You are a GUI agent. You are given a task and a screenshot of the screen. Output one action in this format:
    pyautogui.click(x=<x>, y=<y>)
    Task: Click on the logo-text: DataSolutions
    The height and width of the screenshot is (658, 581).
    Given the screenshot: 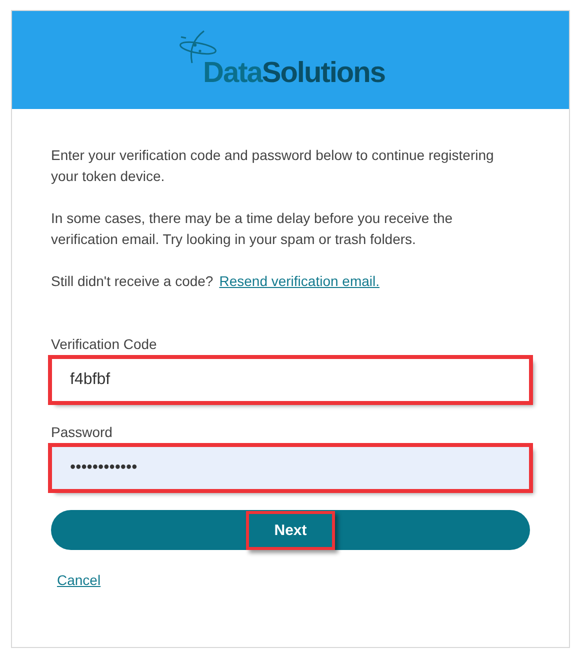 What is the action you would take?
    pyautogui.click(x=294, y=73)
    